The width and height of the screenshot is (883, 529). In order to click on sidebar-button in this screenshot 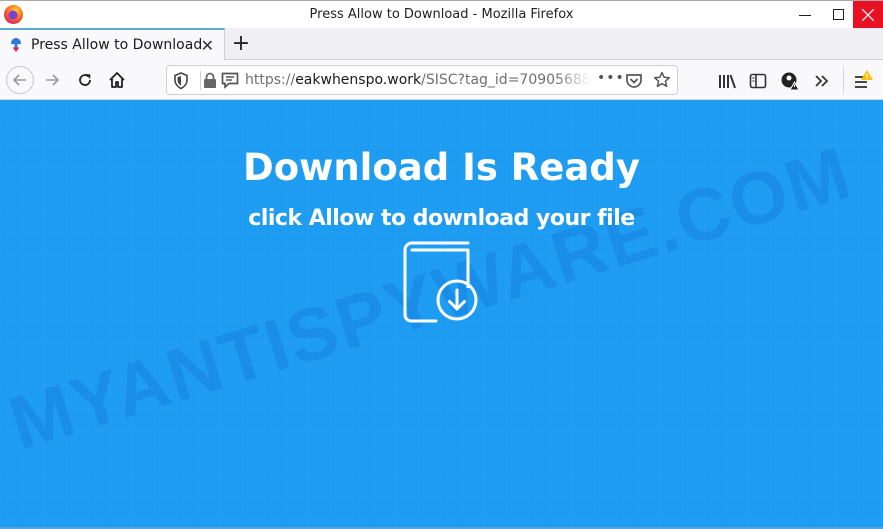, I will do `click(758, 81)`.